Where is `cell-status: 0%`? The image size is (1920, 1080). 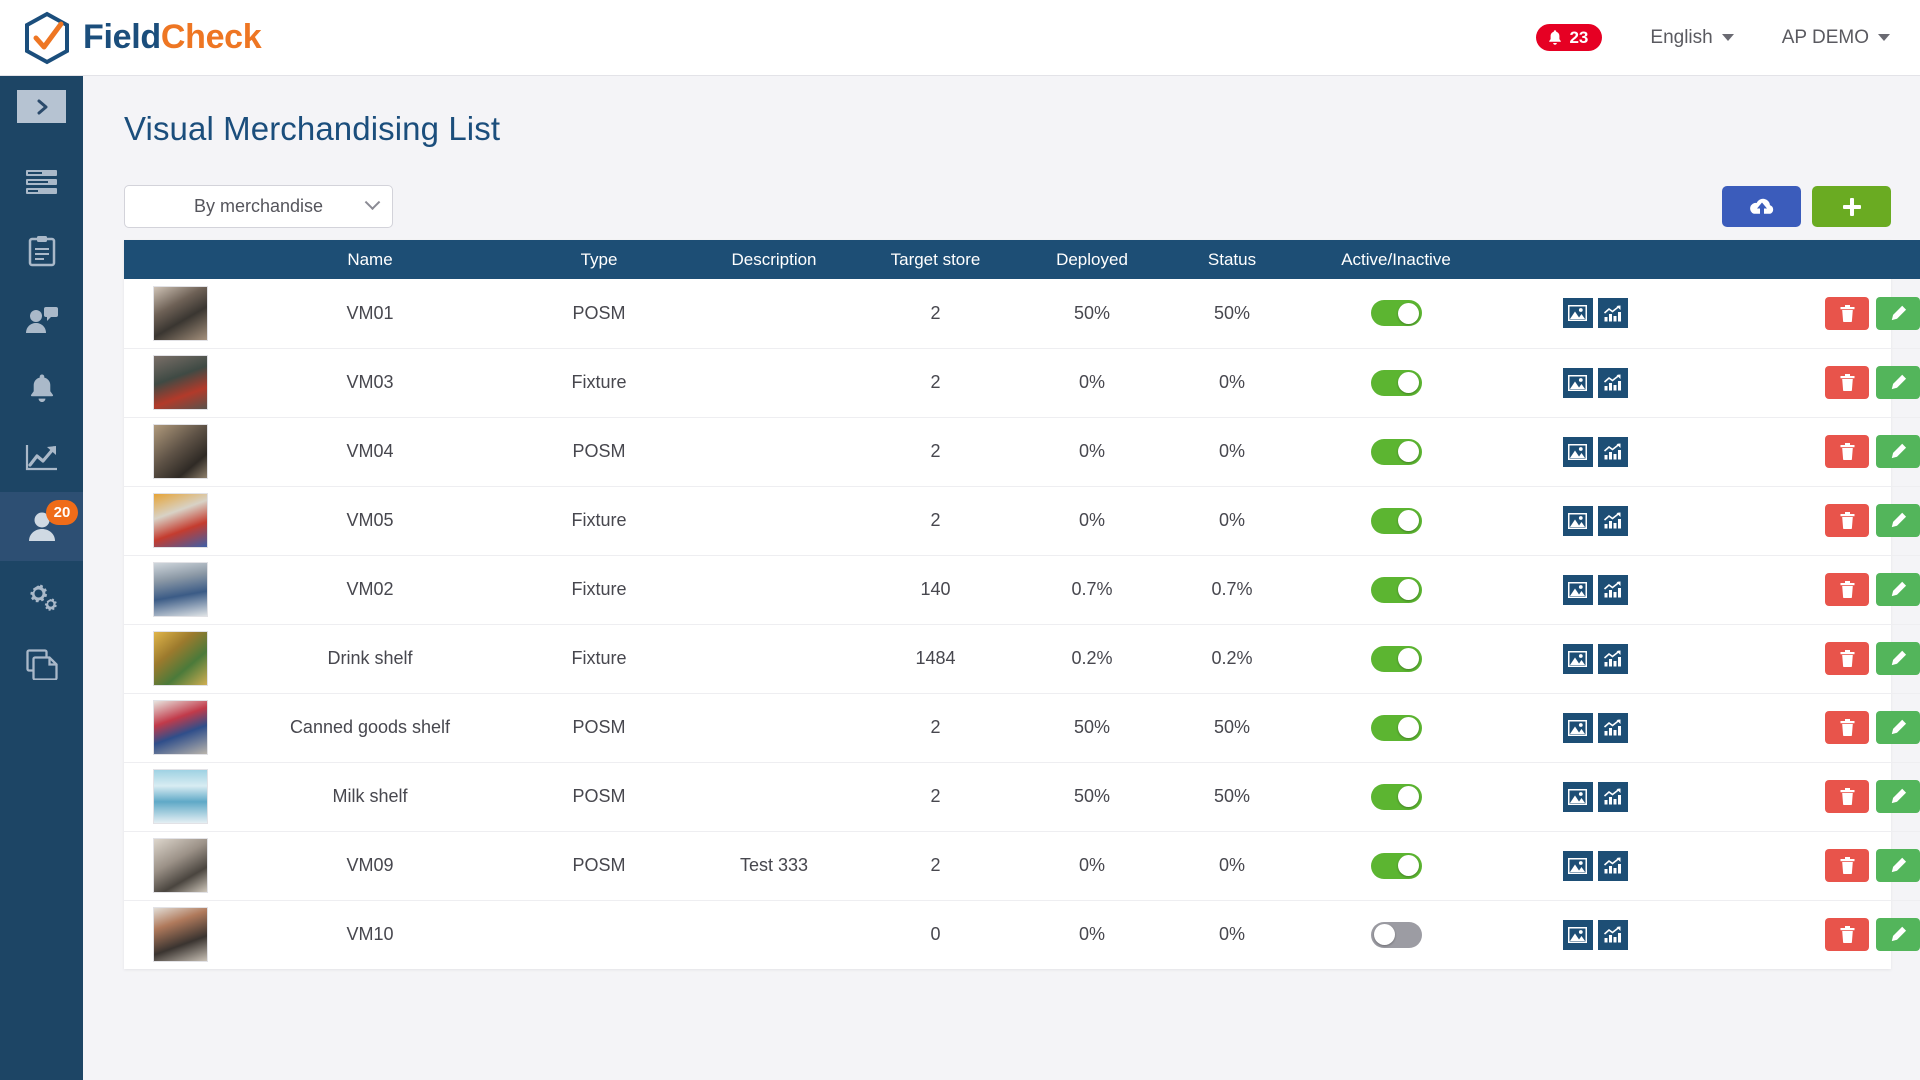
cell-status: 0% is located at coordinates (1232, 452).